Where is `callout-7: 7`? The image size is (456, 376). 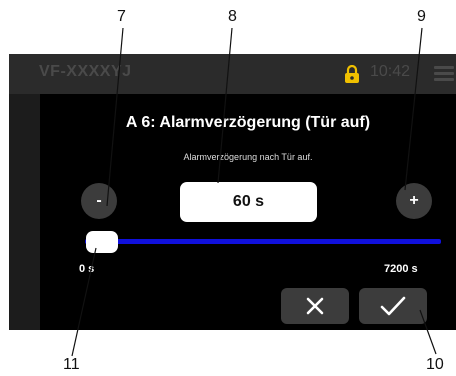 callout-7: 7 is located at coordinates (121, 16).